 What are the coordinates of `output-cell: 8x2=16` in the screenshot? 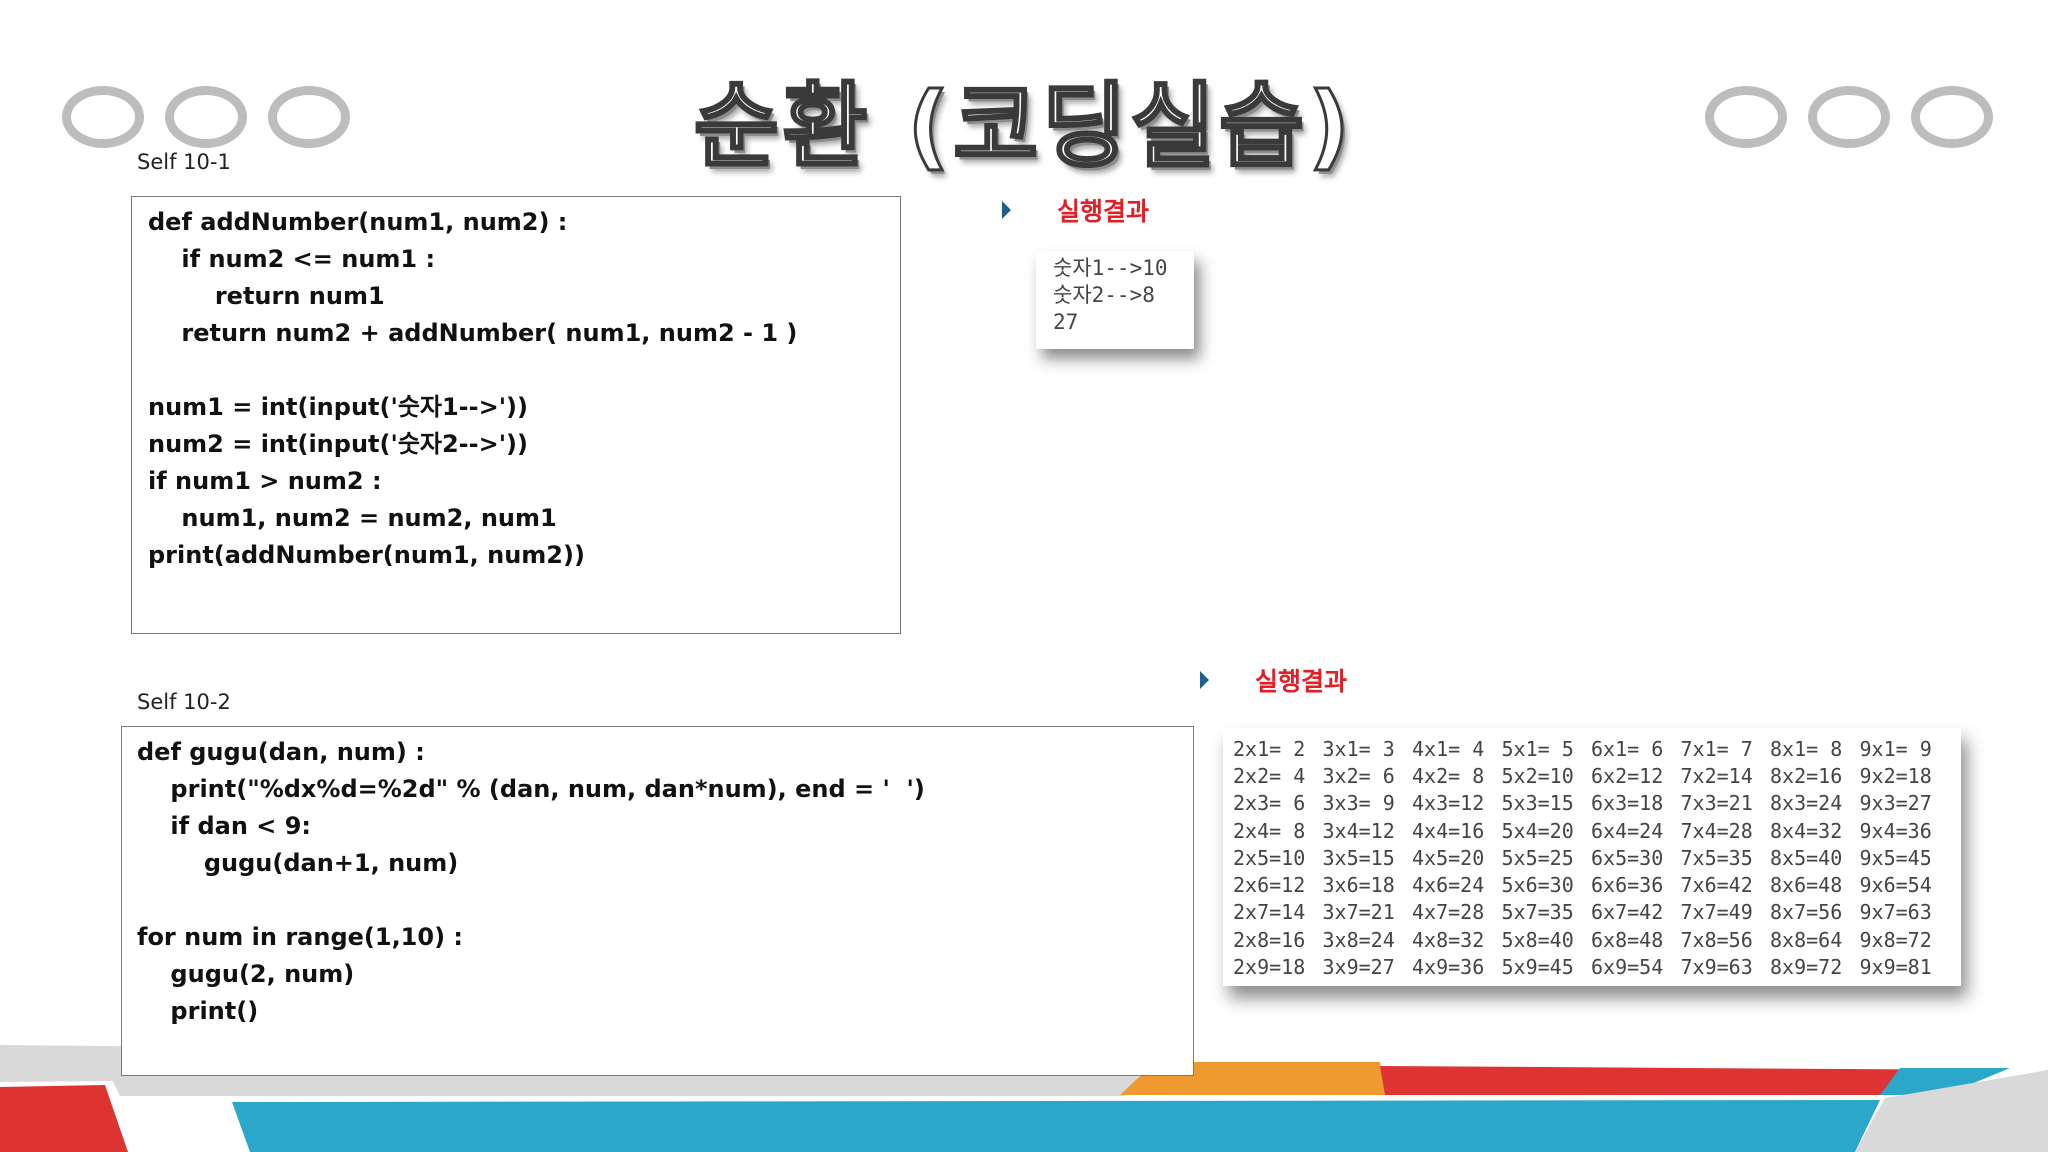 It's located at (1806, 775).